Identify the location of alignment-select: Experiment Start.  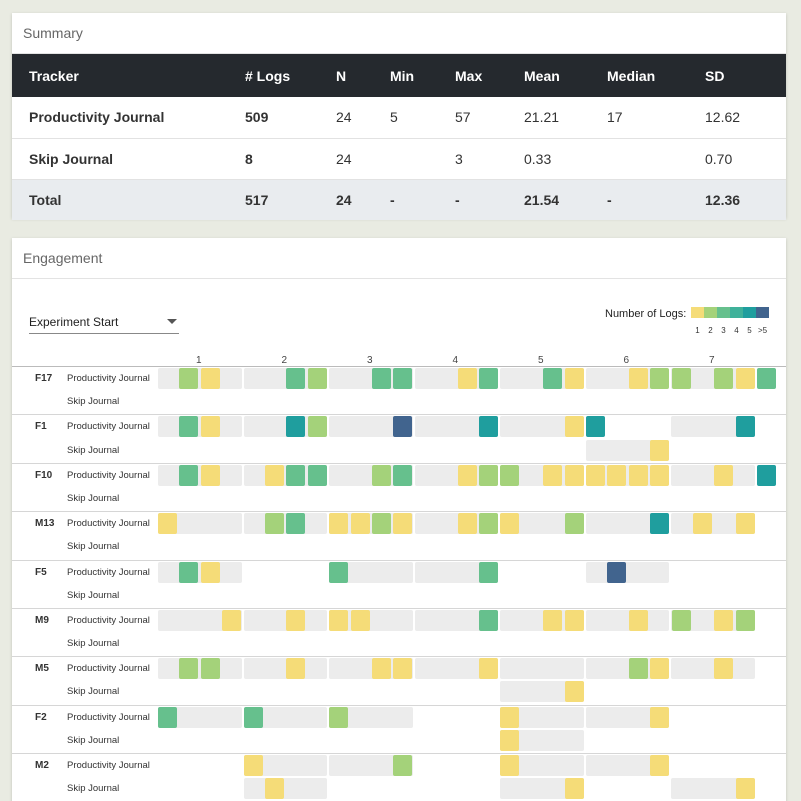
(104, 322).